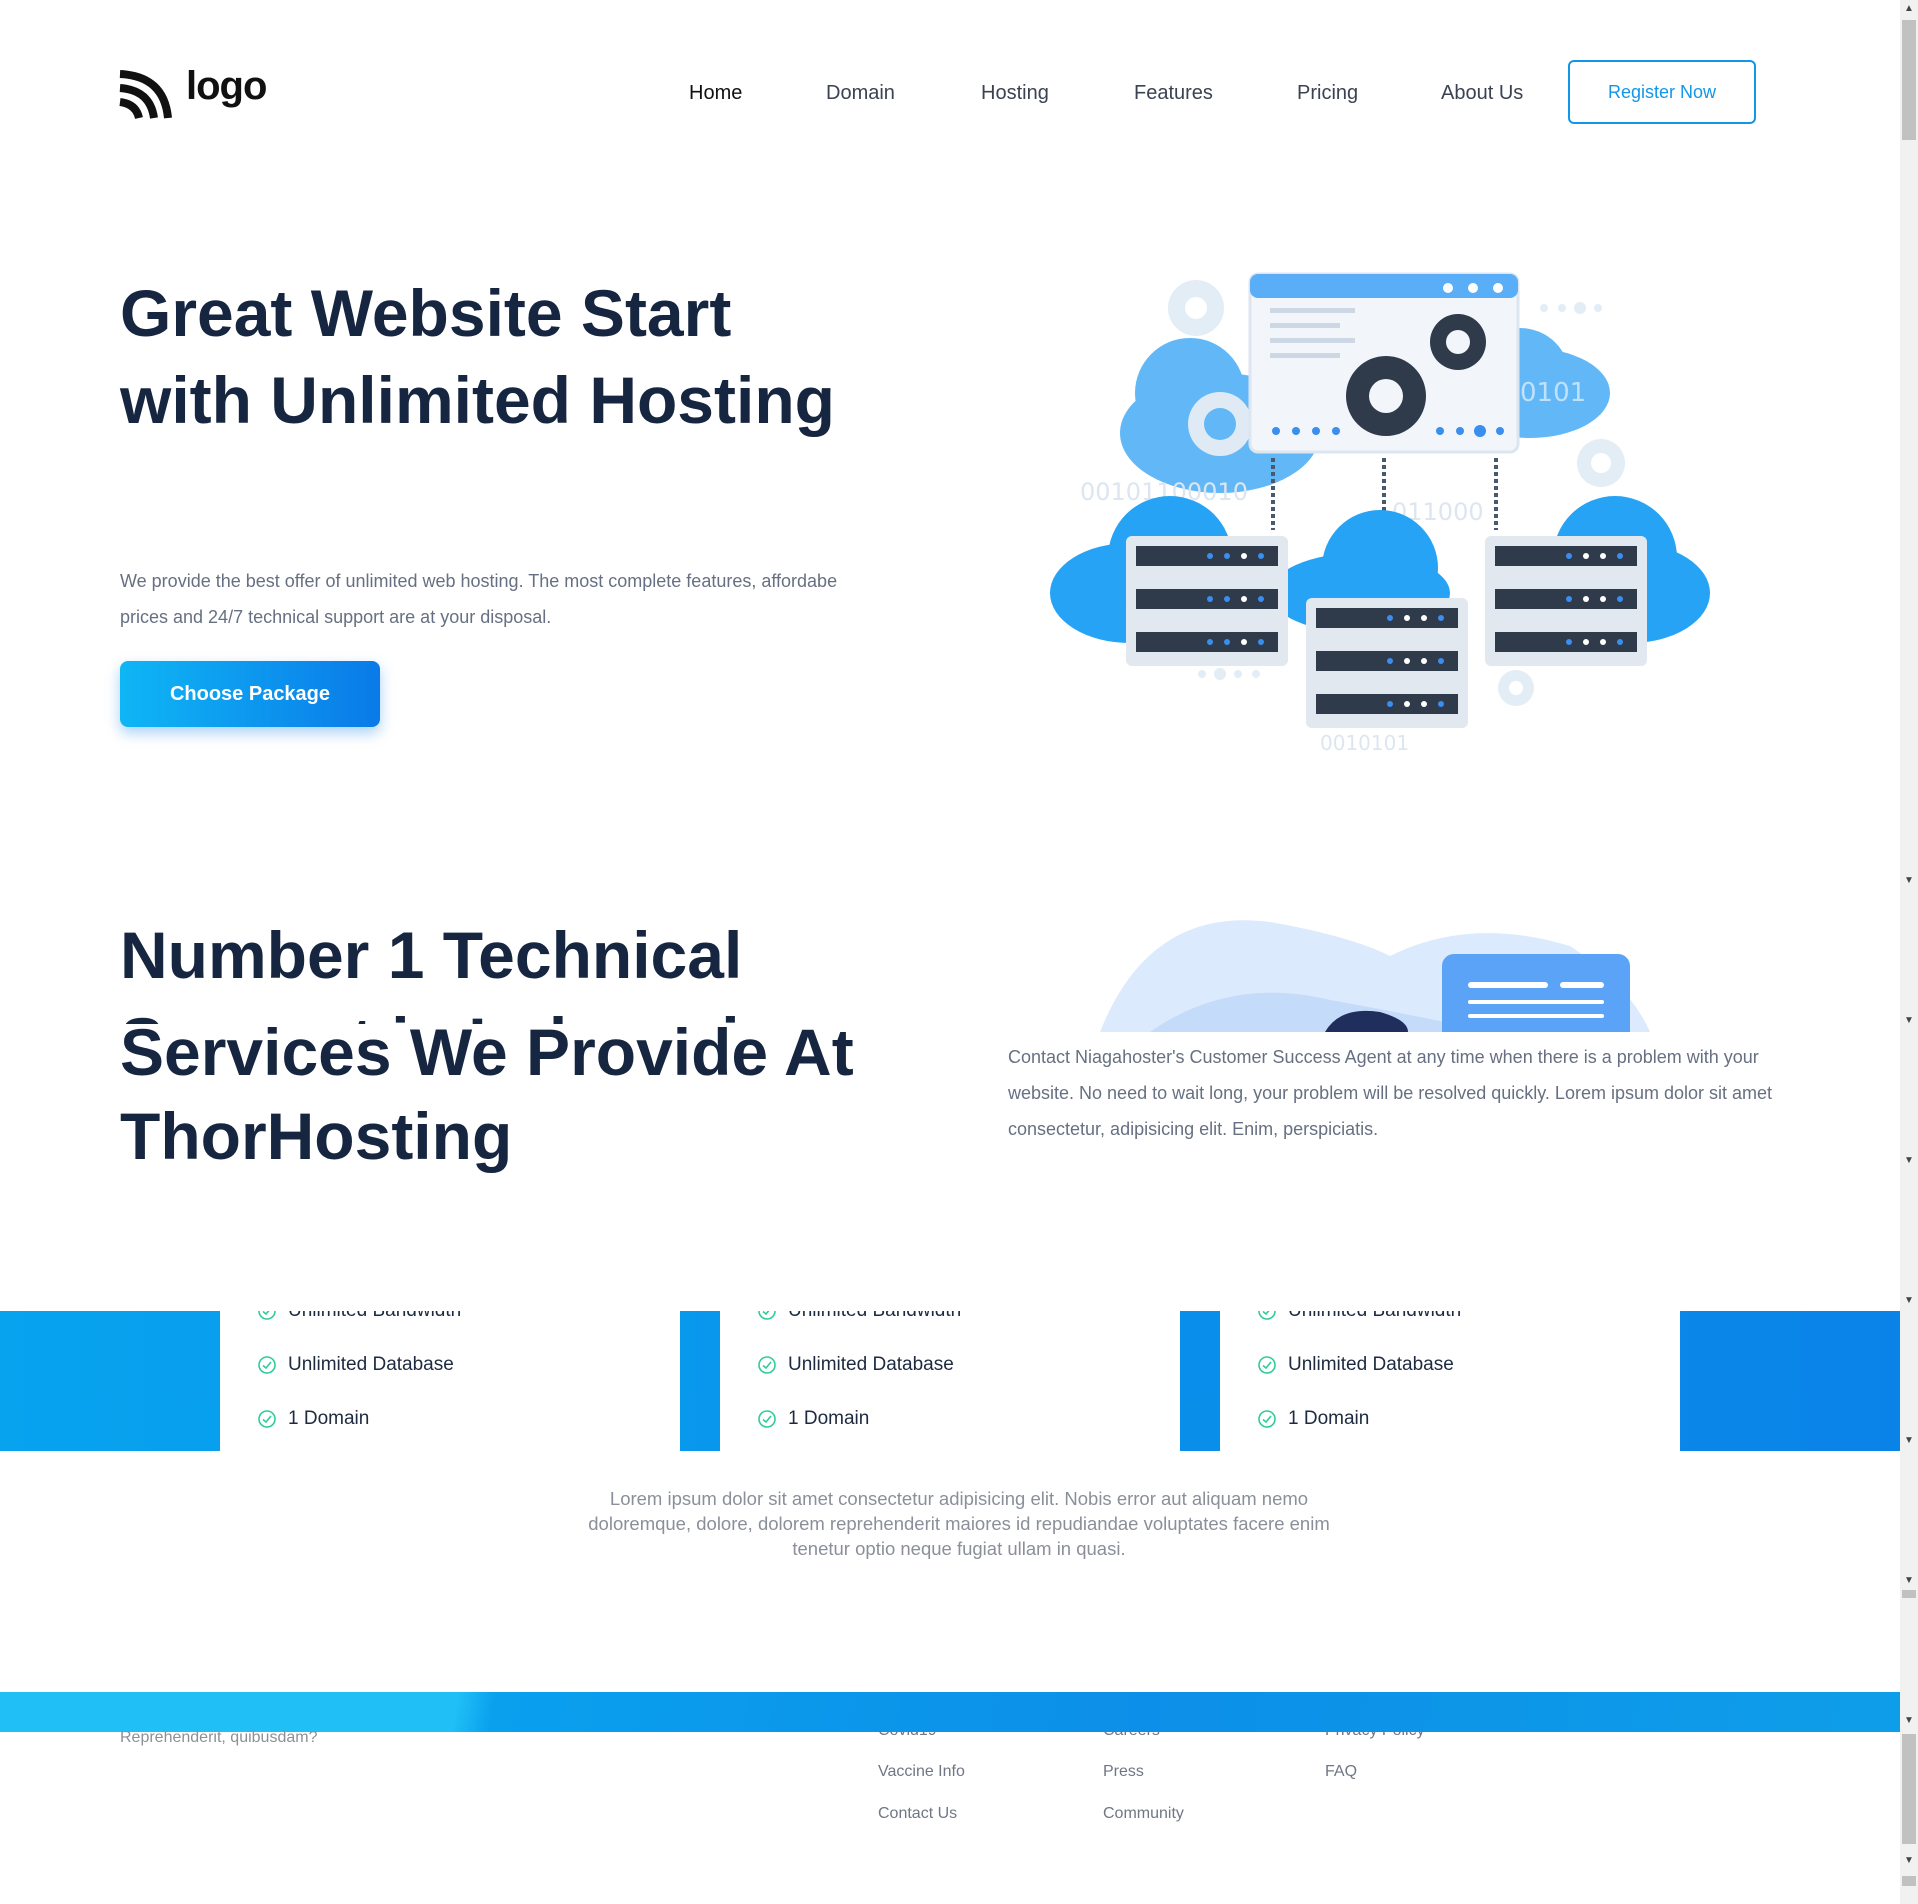 The image size is (1918, 1904). What do you see at coordinates (715, 93) in the screenshot?
I see `nav-home: Home` at bounding box center [715, 93].